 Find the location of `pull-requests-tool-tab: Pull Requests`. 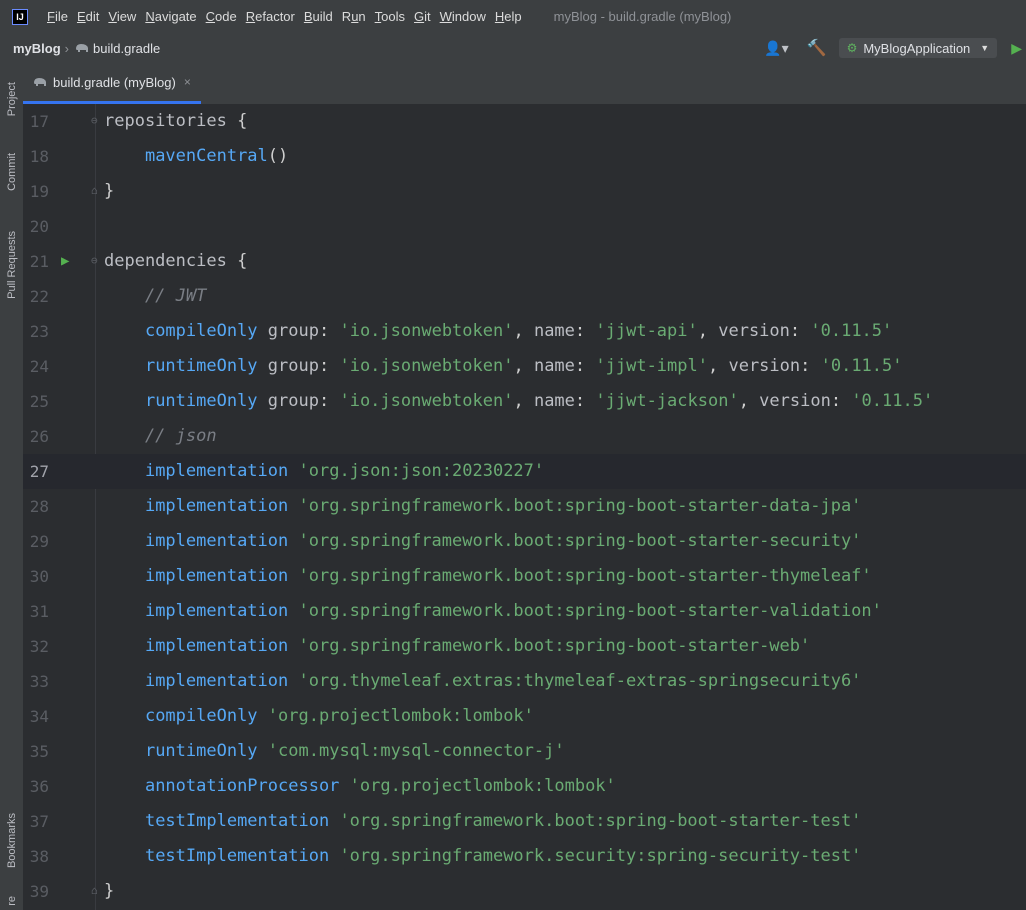

pull-requests-tool-tab: Pull Requests is located at coordinates (11, 265).